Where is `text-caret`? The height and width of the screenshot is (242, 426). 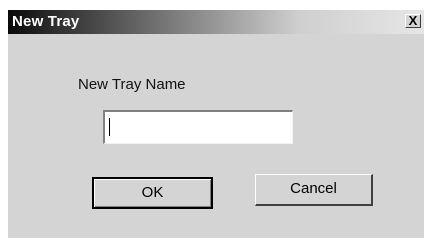 text-caret is located at coordinates (109, 127).